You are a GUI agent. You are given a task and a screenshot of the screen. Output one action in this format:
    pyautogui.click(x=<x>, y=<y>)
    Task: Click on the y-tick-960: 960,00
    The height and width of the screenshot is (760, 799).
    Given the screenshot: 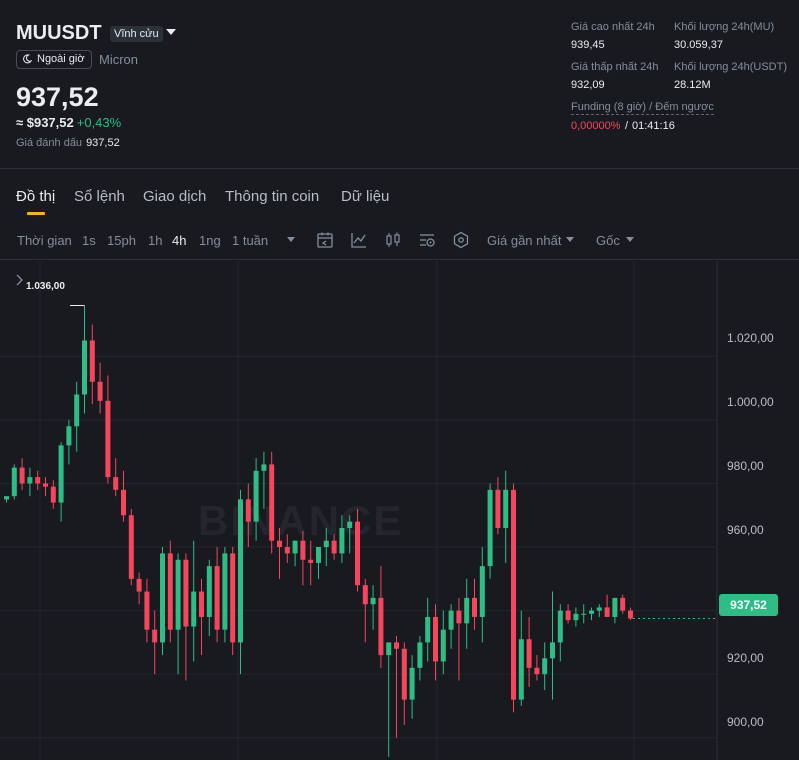 What is the action you would take?
    pyautogui.click(x=745, y=530)
    